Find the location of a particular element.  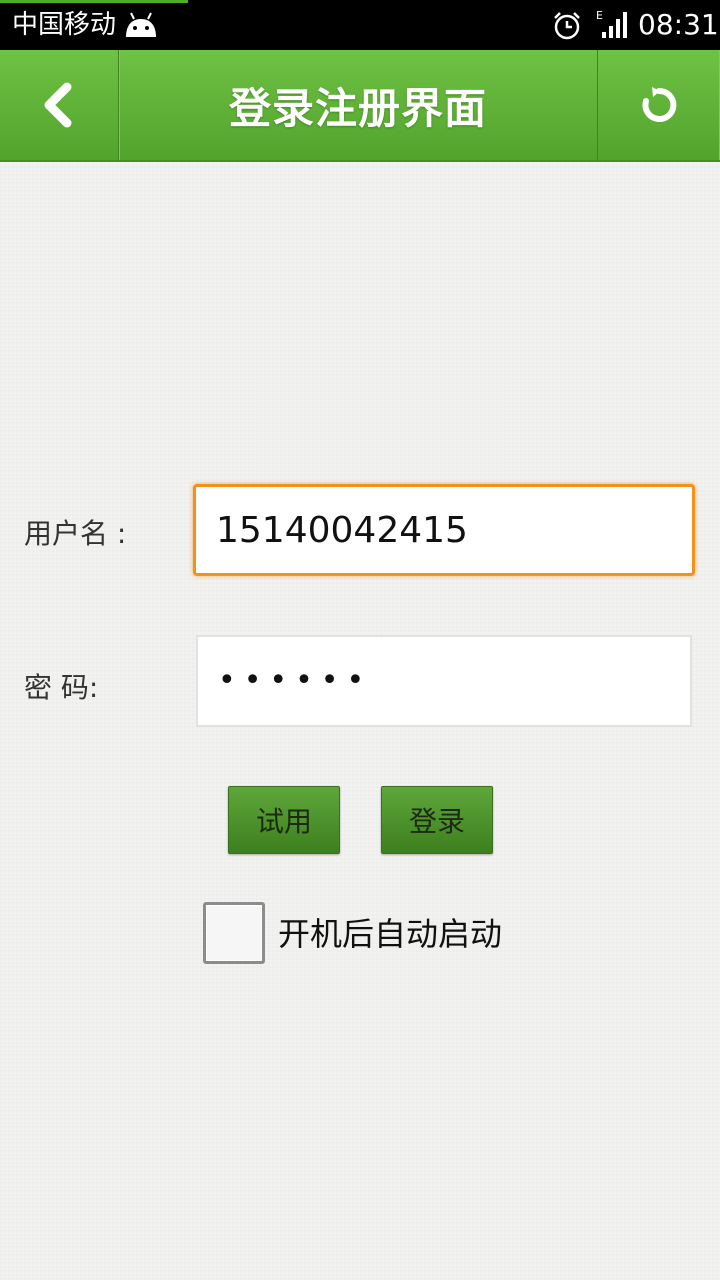

back-button is located at coordinates (59, 105).